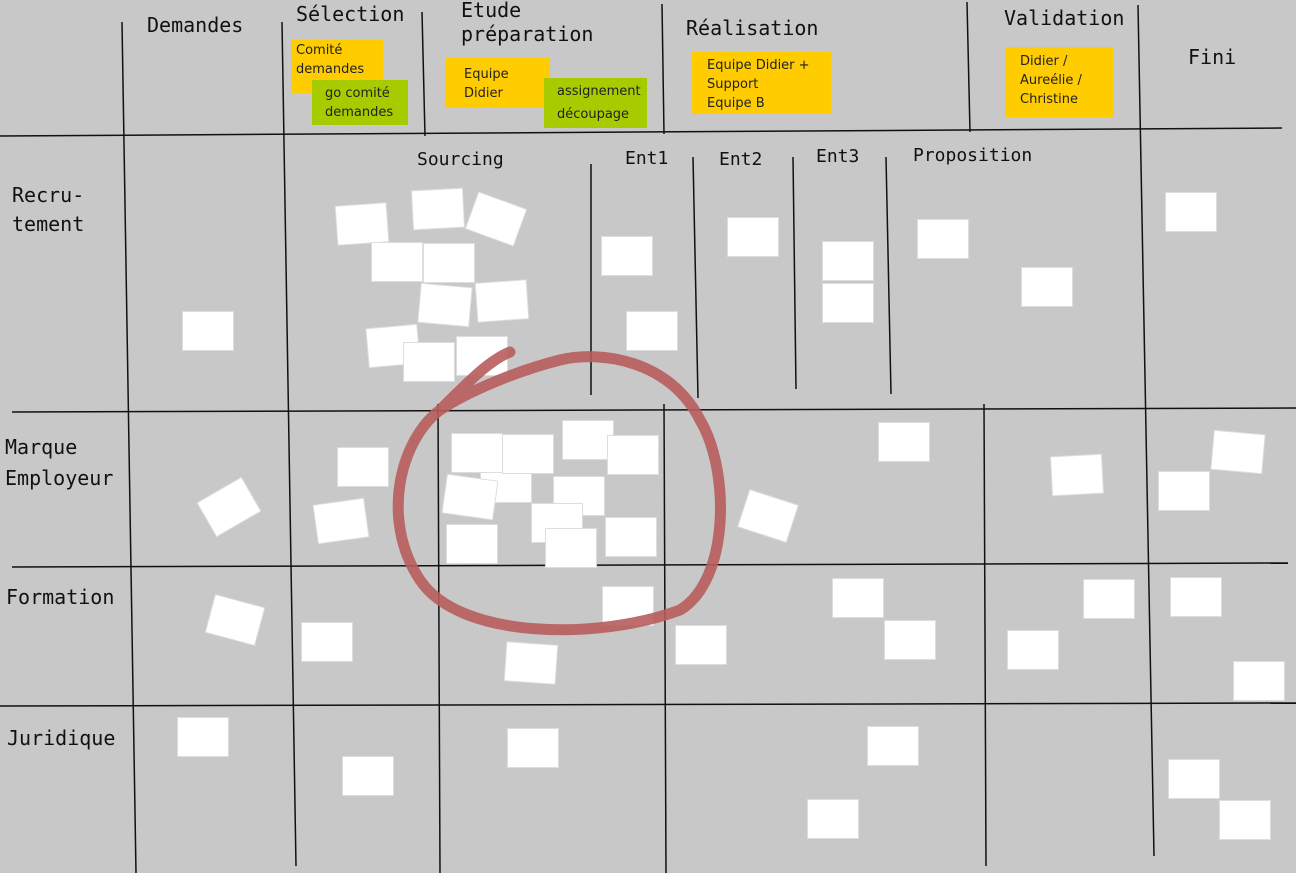 The width and height of the screenshot is (1296, 873). I want to click on red-circle-annotation, so click(559, 491).